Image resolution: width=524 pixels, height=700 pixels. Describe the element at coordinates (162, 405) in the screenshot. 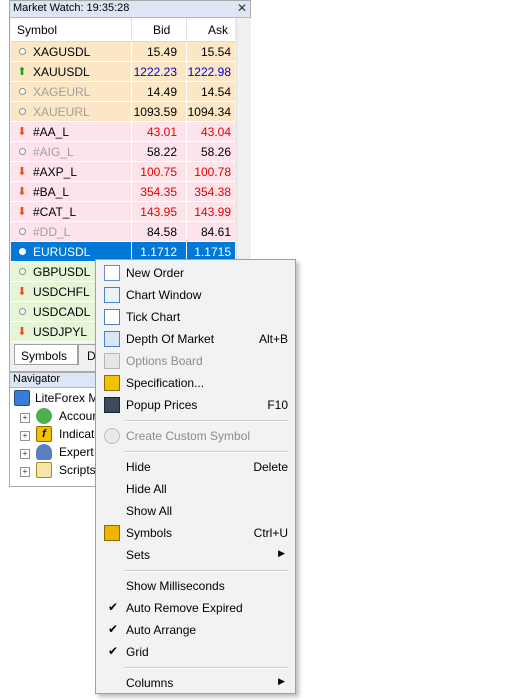

I see `menu-item-label: Popup Prices` at that location.